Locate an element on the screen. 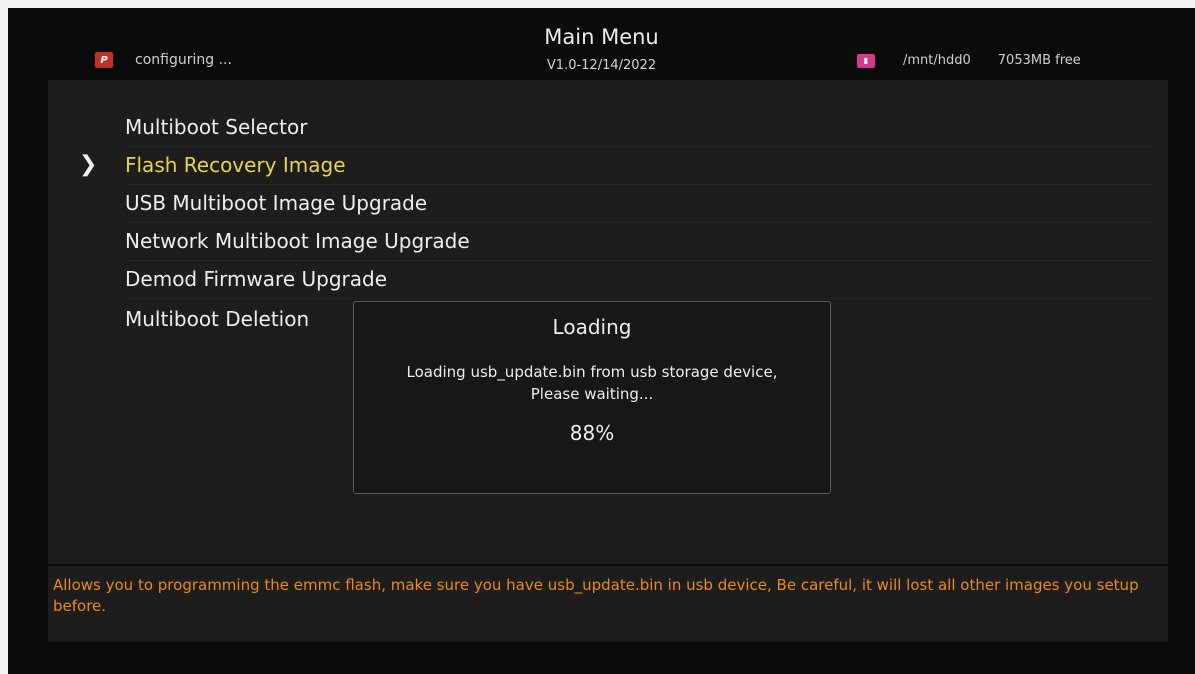 This screenshot has width=1195, height=674. page-title: Main Menu is located at coordinates (601, 37).